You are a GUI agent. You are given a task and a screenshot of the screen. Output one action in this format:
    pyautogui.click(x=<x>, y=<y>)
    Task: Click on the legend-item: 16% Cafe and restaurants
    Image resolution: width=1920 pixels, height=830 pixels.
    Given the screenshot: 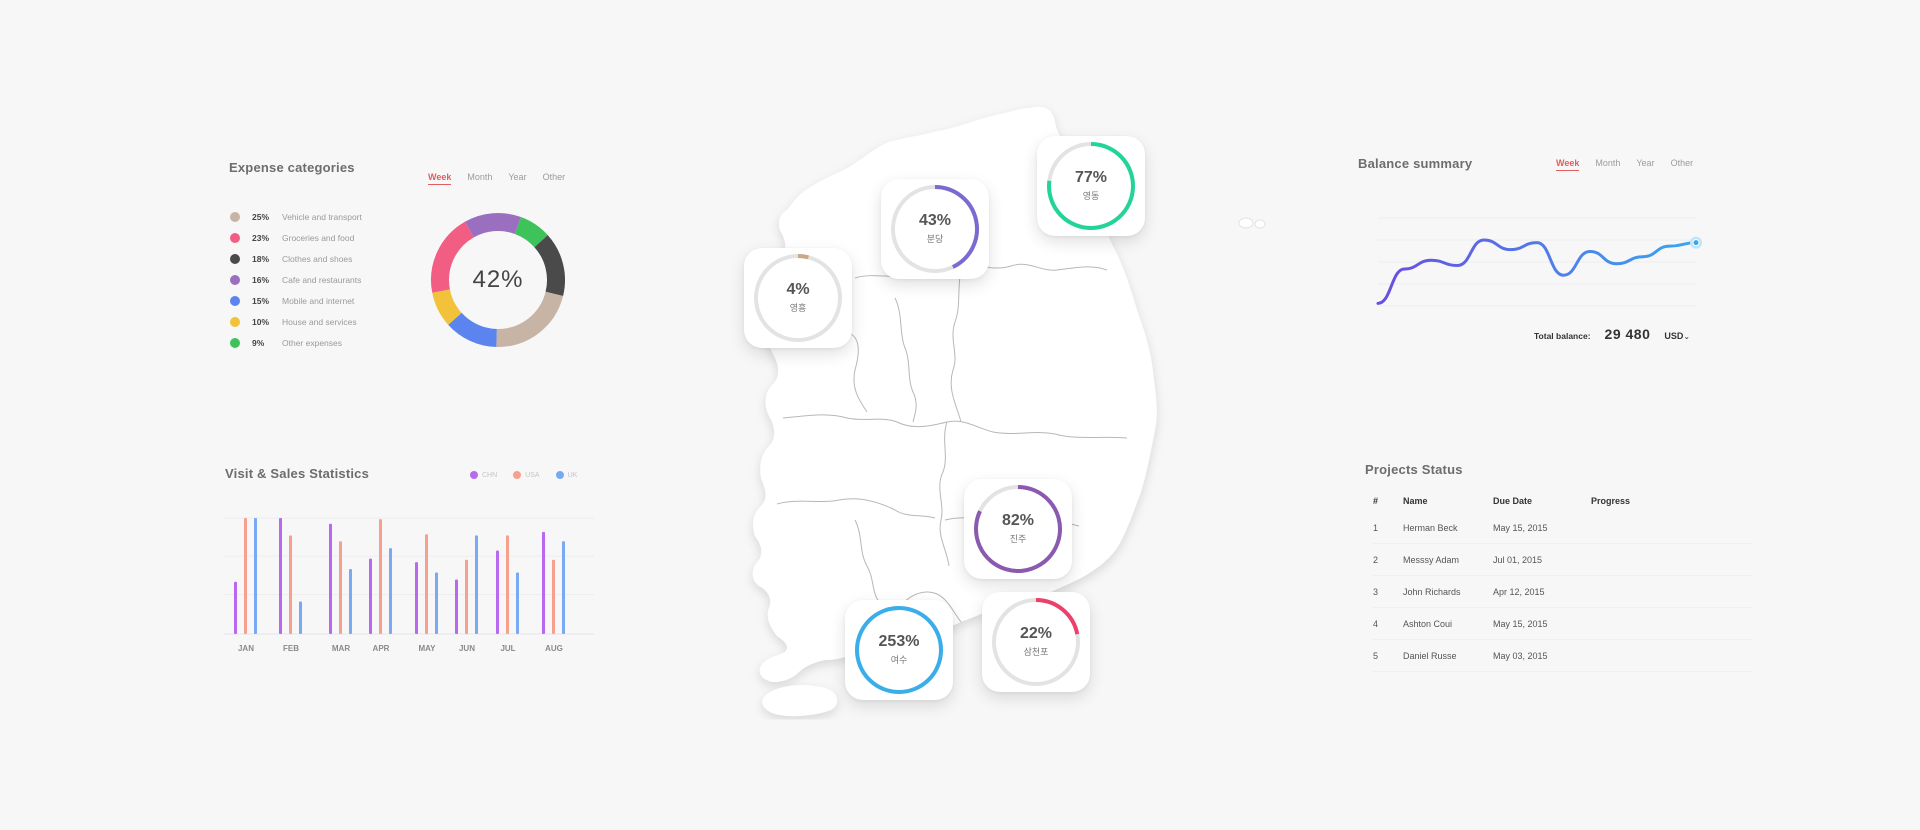 What is the action you would take?
    pyautogui.click(x=296, y=279)
    